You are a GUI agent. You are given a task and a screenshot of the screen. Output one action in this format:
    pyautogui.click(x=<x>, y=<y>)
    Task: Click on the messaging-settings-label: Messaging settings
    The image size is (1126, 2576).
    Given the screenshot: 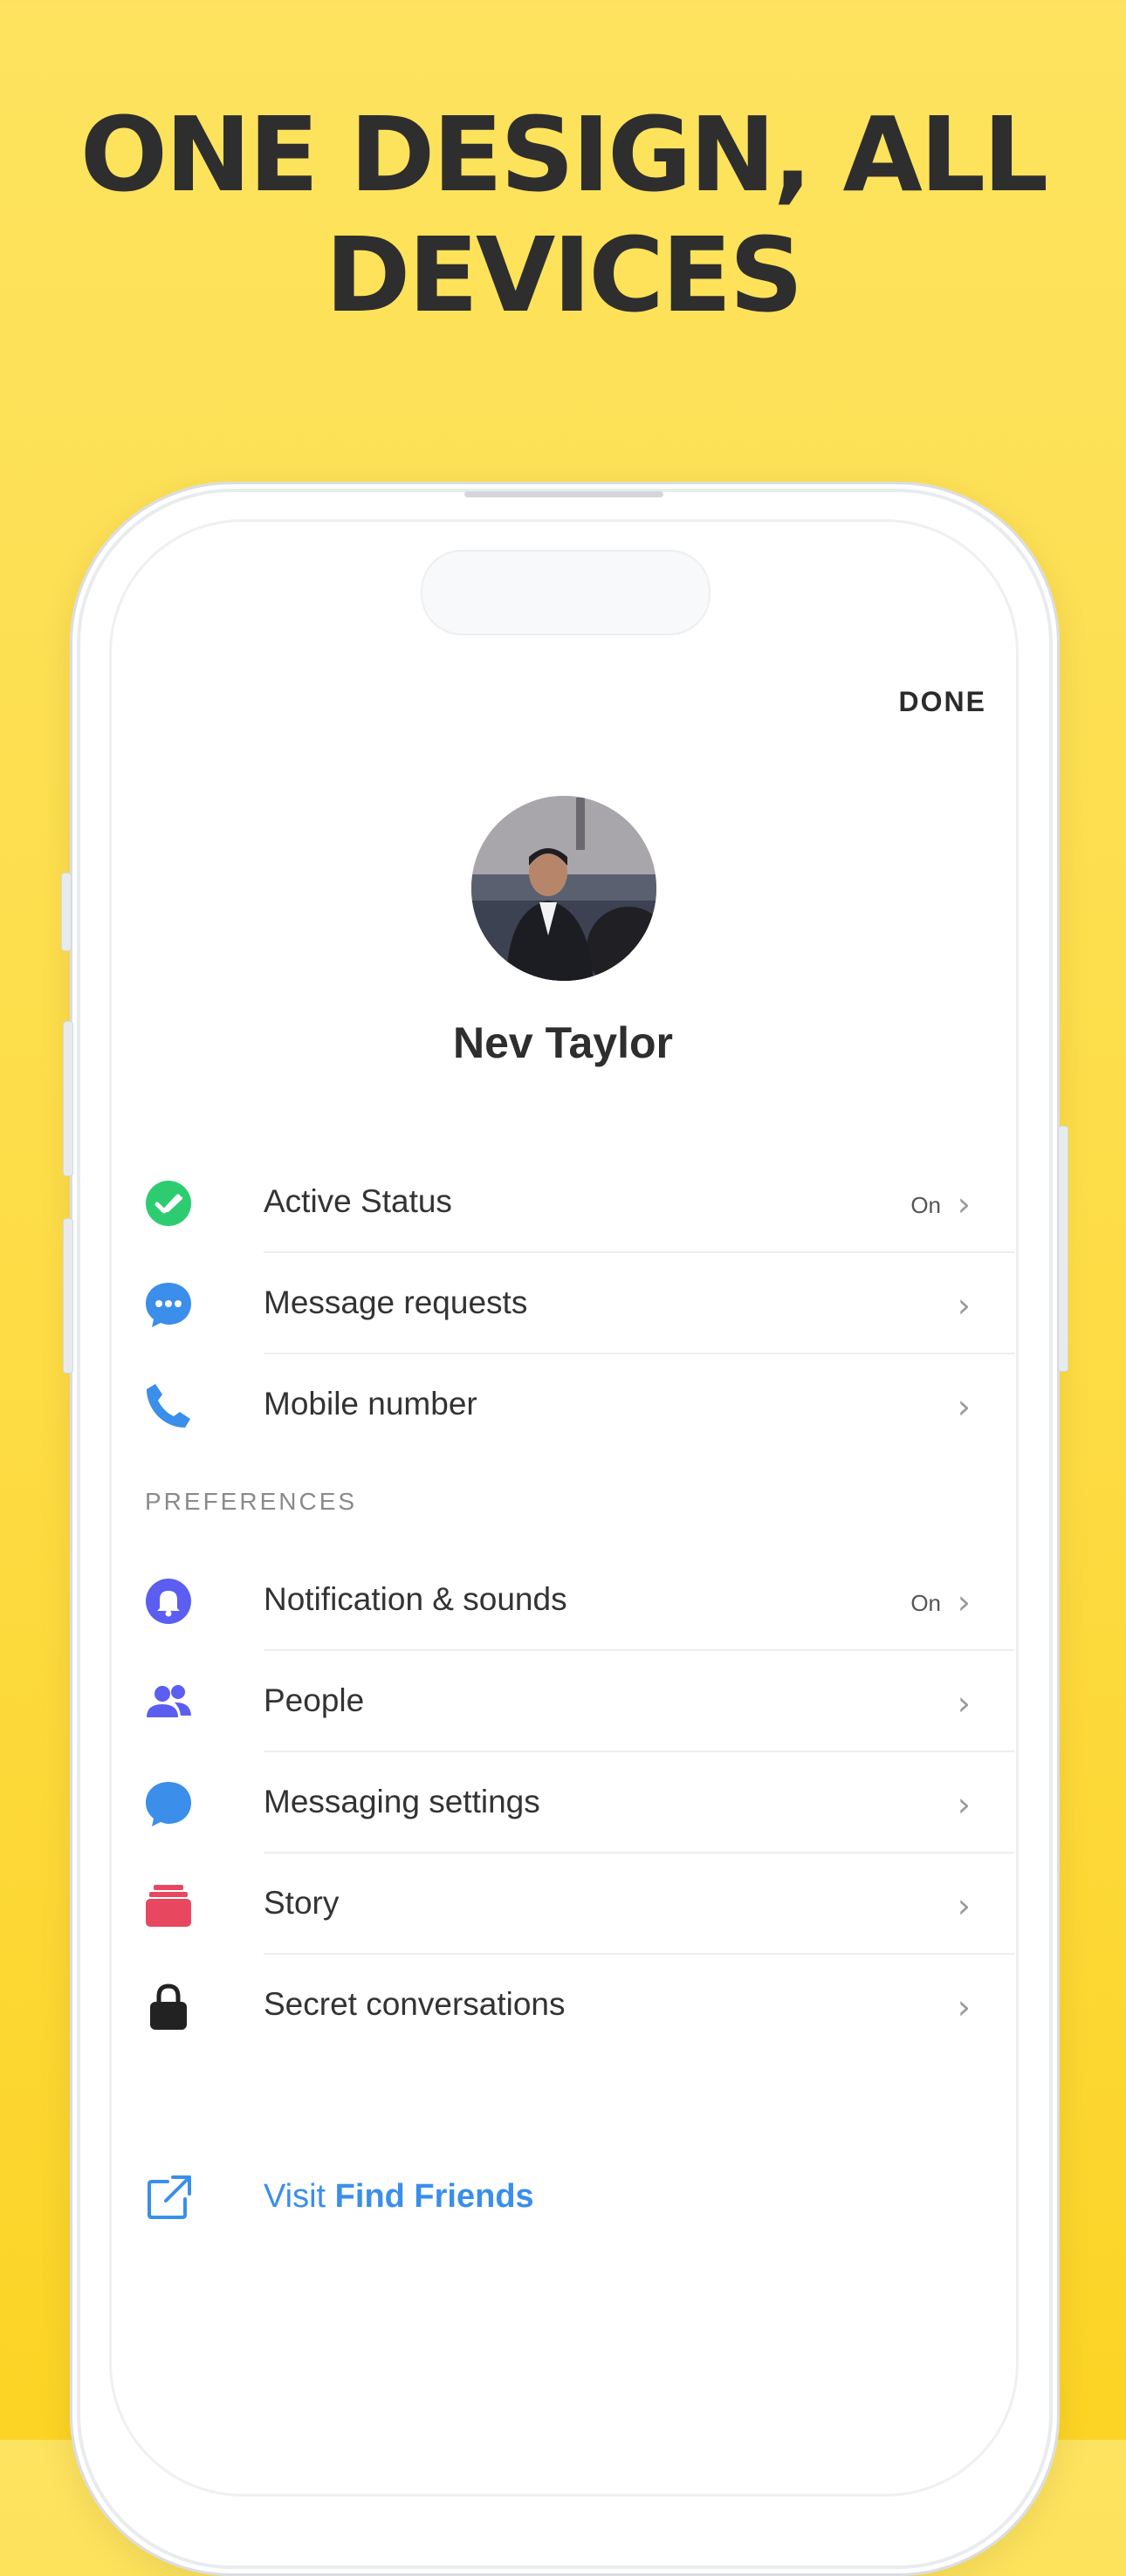 What is the action you would take?
    pyautogui.click(x=402, y=1801)
    